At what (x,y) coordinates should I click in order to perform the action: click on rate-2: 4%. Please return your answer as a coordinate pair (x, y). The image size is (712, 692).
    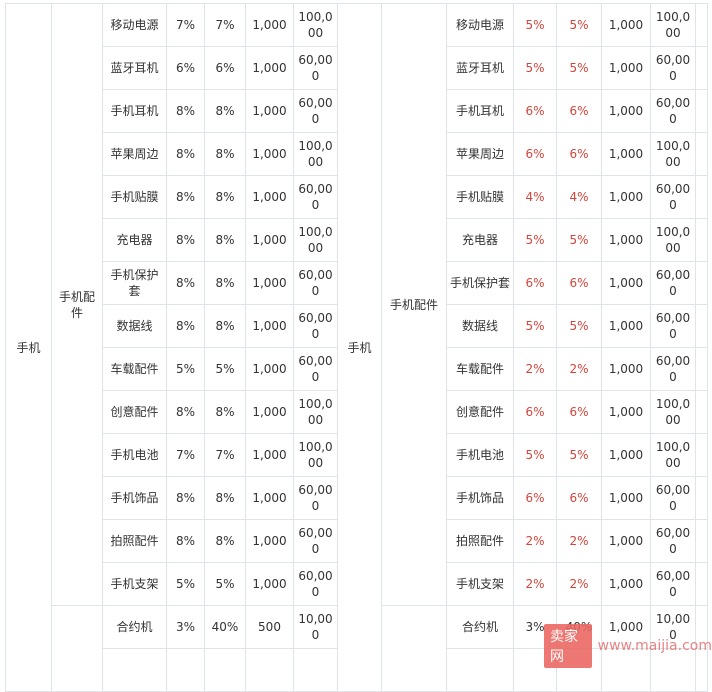
    Looking at the image, I should click on (579, 197).